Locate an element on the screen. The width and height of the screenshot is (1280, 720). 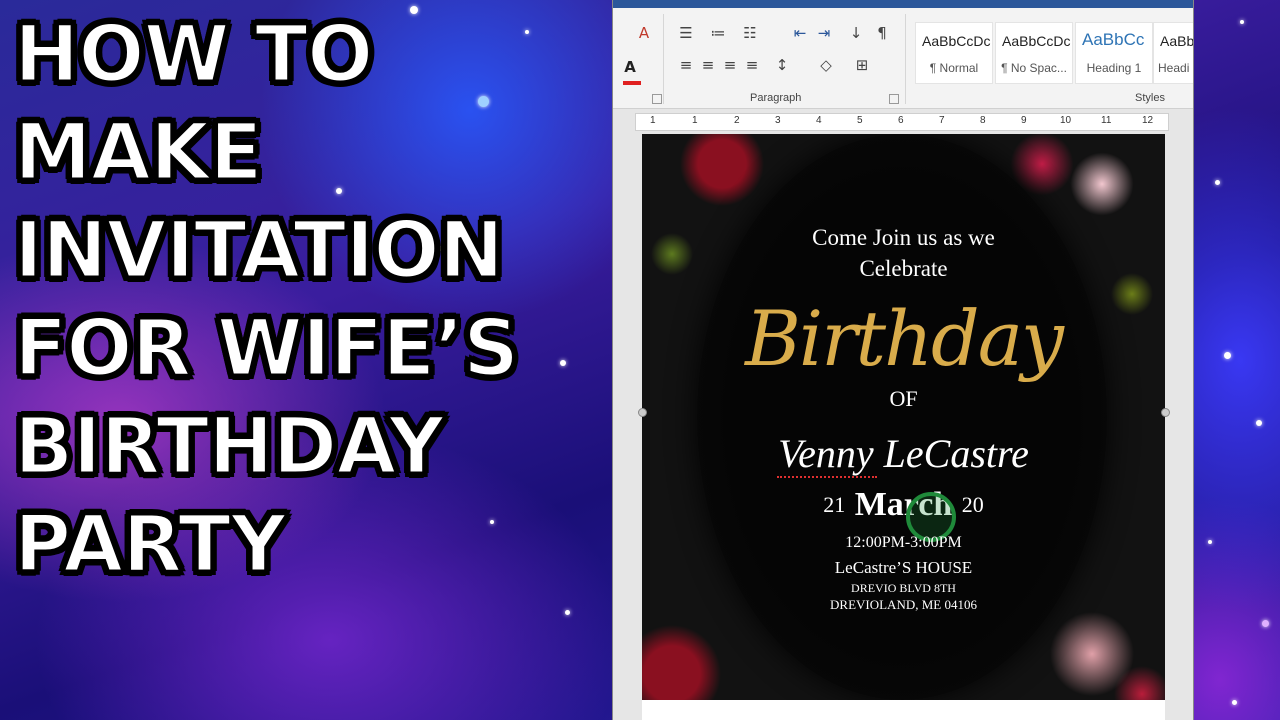
horizontal-ruler: 1 1 2 3 4 5 6 7 8 9 10 11 12 is located at coordinates (902, 122).